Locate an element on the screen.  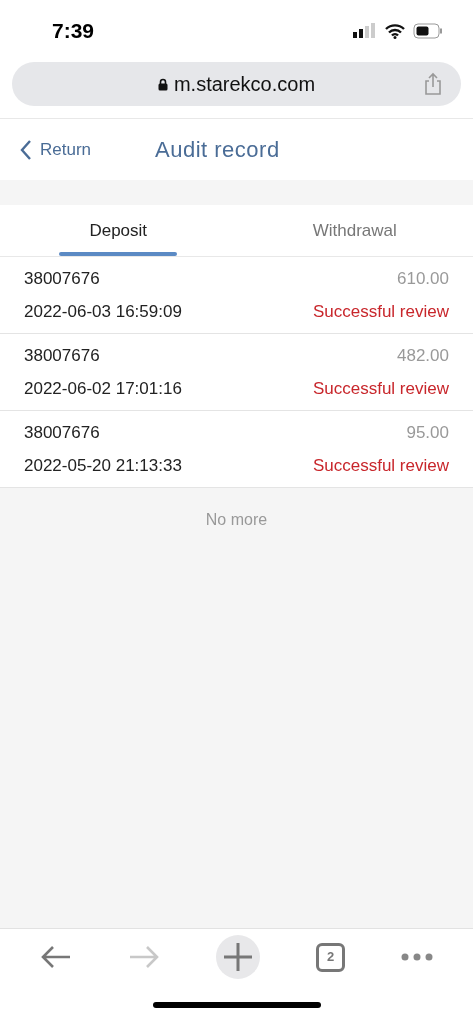
plus-icon is located at coordinates (238, 957).